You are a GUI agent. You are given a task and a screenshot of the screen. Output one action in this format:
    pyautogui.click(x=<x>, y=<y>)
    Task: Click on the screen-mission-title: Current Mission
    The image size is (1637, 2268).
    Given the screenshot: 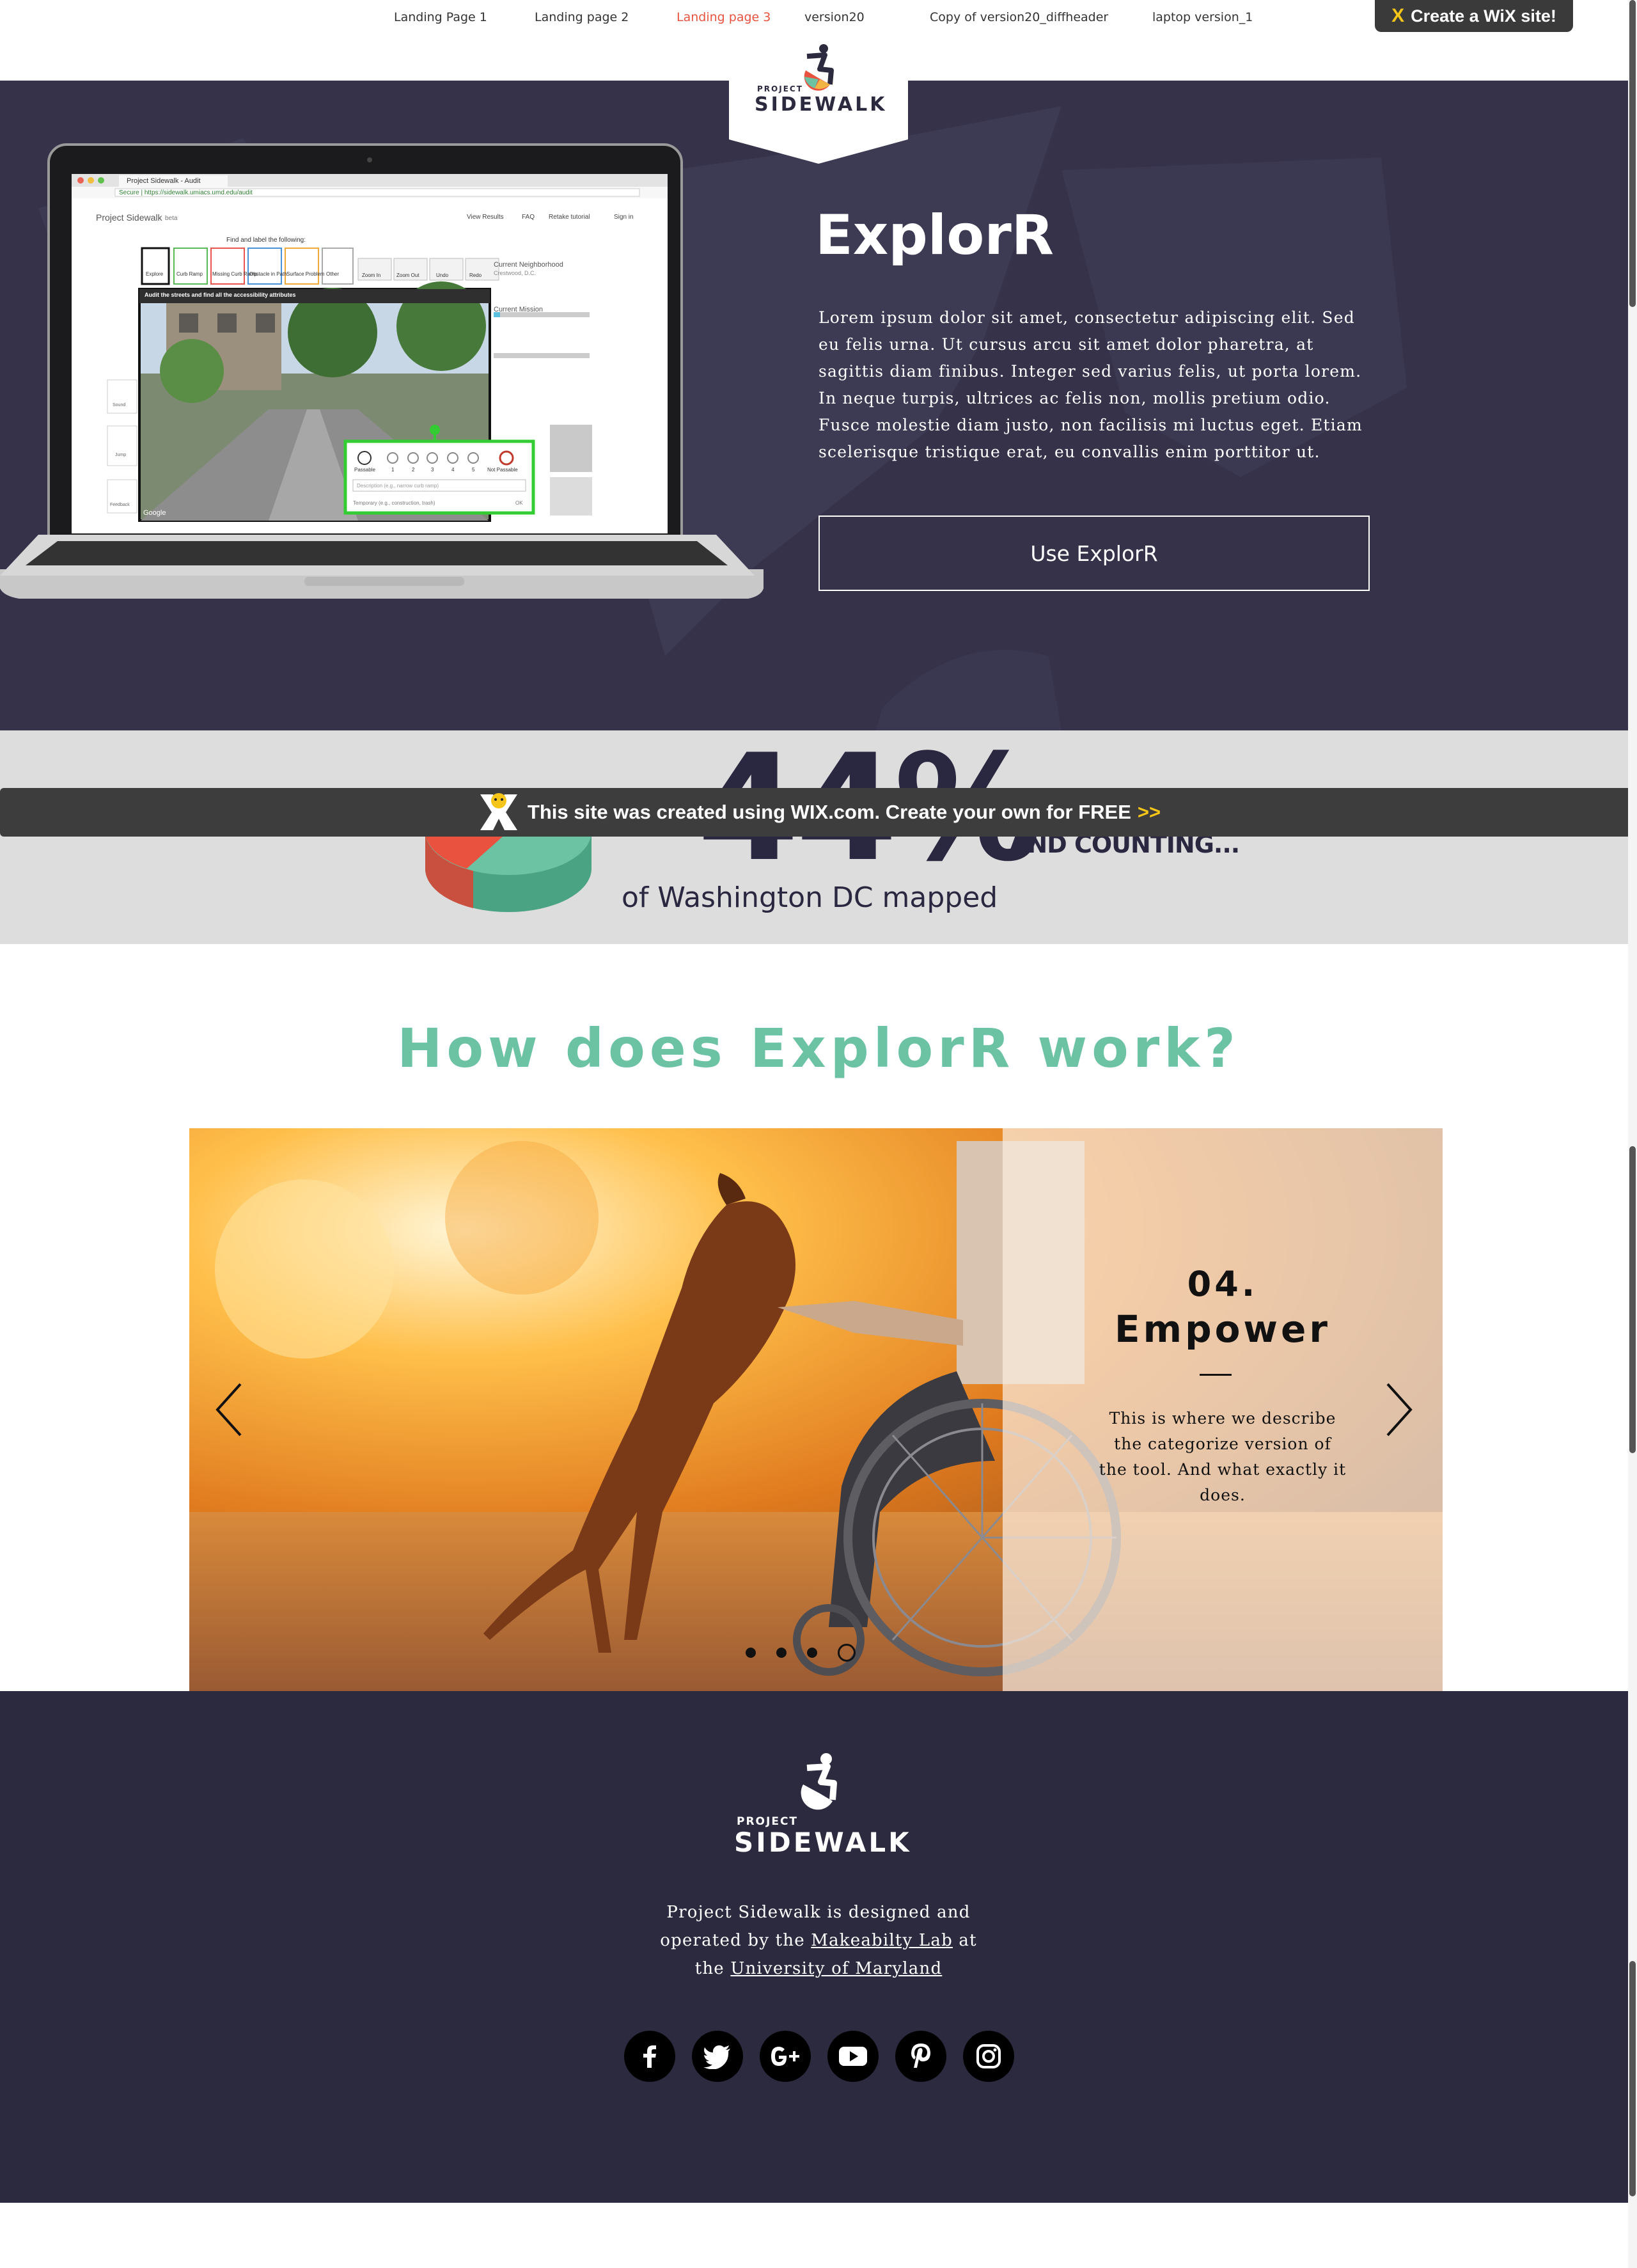 What is the action you would take?
    pyautogui.click(x=519, y=310)
    